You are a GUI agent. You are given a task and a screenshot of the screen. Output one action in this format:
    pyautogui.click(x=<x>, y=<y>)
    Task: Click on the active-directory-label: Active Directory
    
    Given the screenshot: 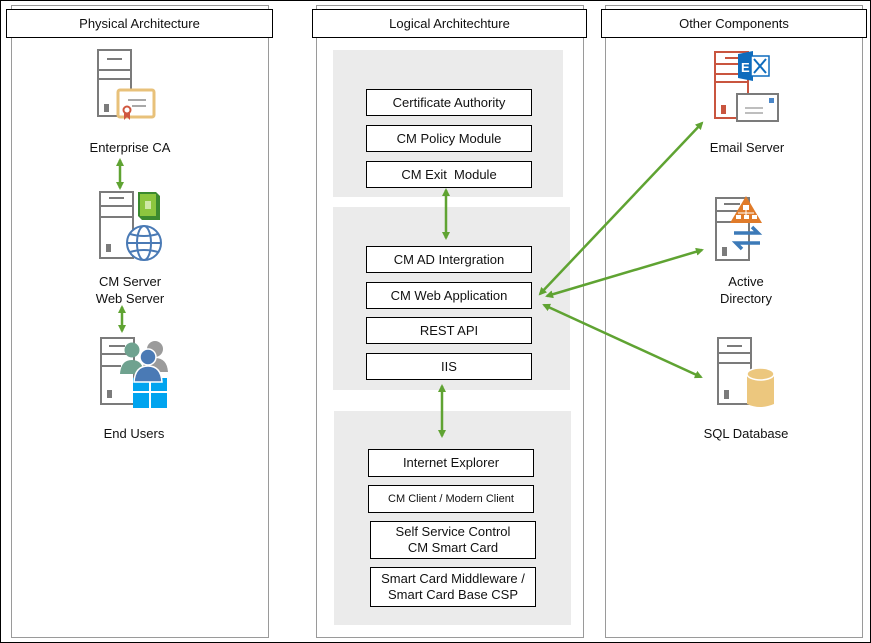 What is the action you would take?
    pyautogui.click(x=746, y=290)
    